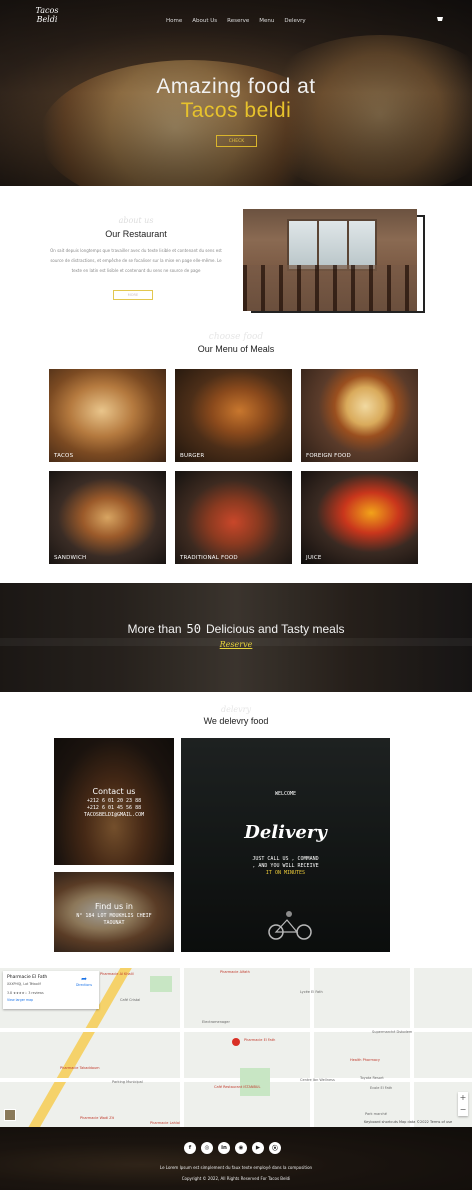  Describe the element at coordinates (236, 637) in the screenshot. I see `reserve-band` at that location.